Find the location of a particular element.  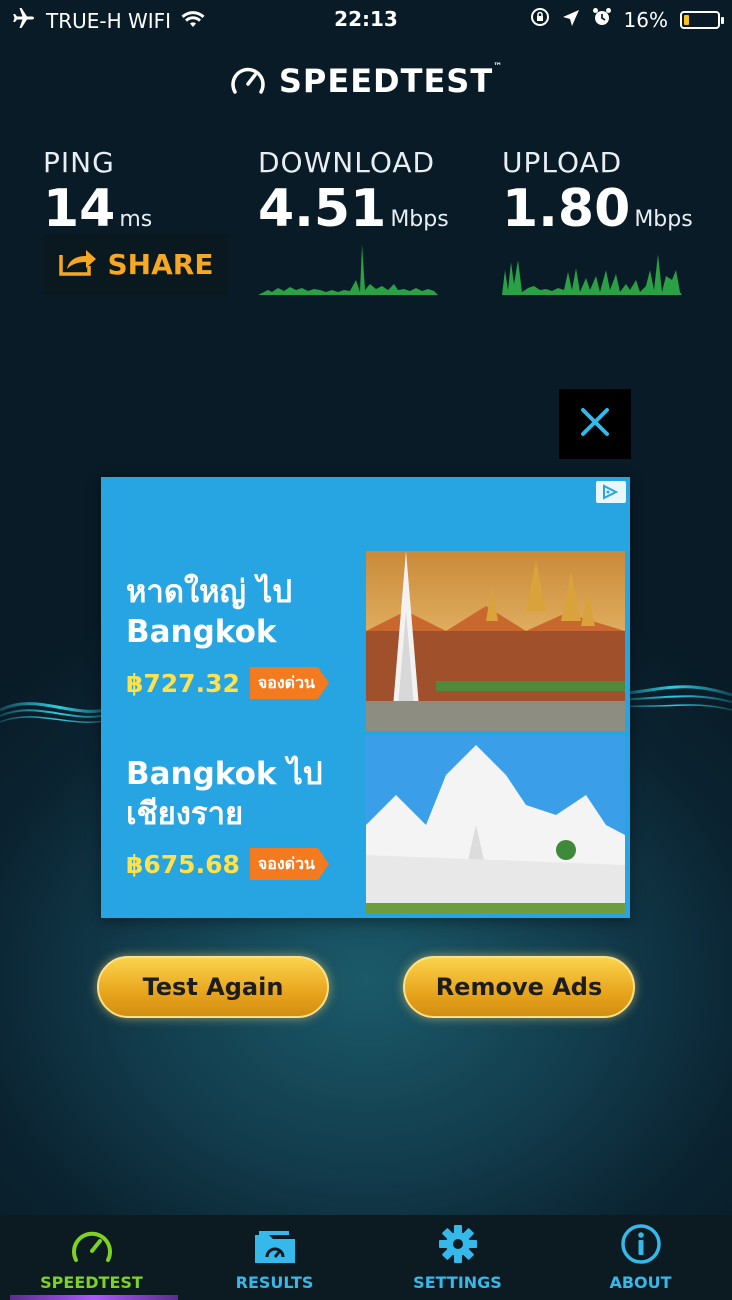

battery-level is located at coordinates (687, 19).